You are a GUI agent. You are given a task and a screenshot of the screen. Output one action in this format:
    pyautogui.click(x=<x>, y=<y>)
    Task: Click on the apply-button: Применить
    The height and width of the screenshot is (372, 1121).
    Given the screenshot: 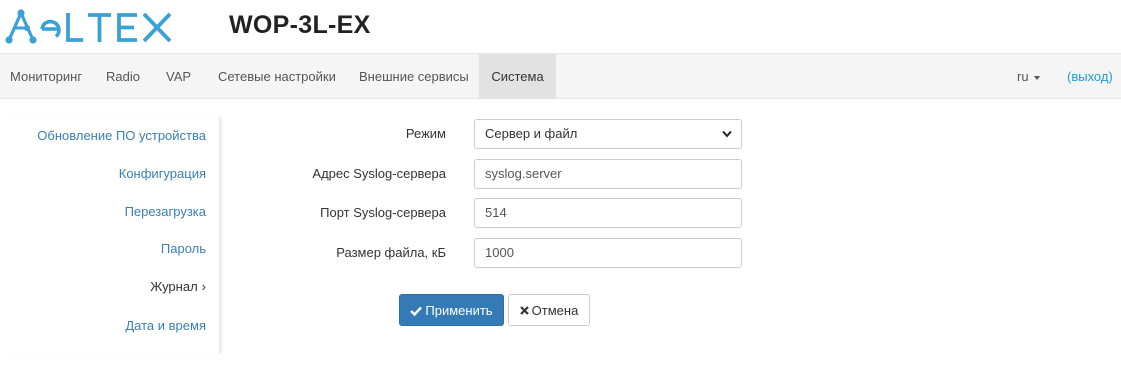 What is the action you would take?
    pyautogui.click(x=451, y=310)
    